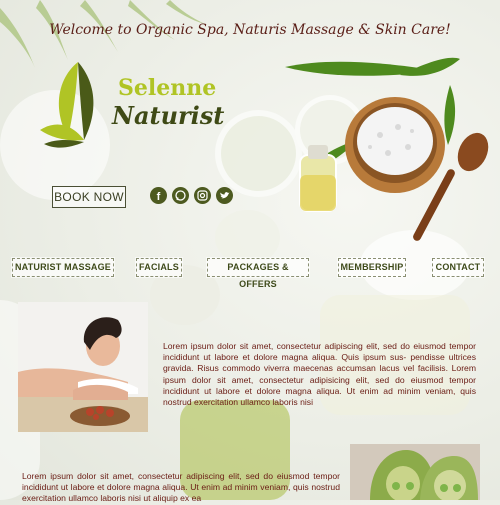 Image resolution: width=500 pixels, height=505 pixels. I want to click on nav-packages-offers: PACKAGES & OFFERS, so click(258, 273).